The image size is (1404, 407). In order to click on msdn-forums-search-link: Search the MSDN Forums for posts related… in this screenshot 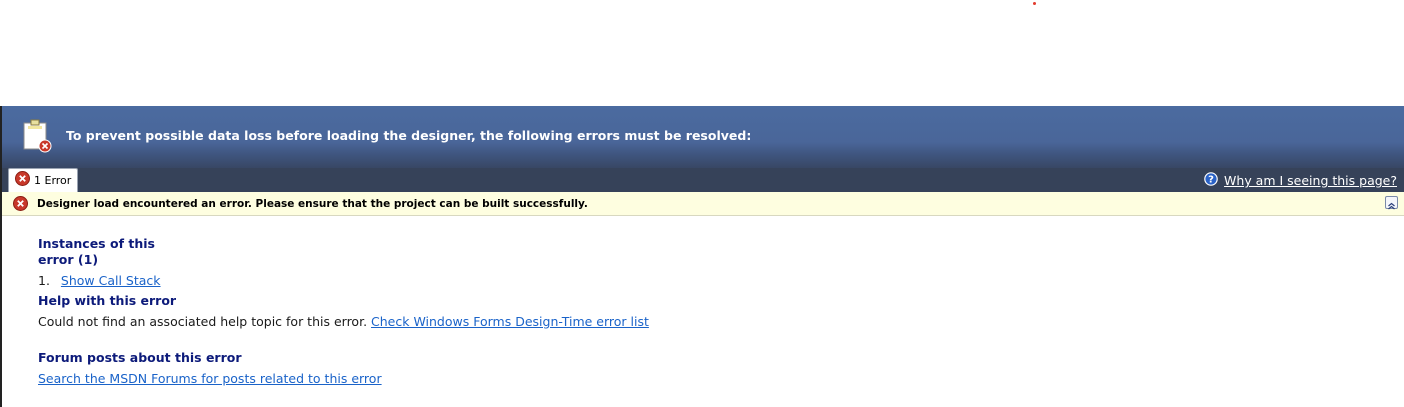, I will do `click(210, 378)`.